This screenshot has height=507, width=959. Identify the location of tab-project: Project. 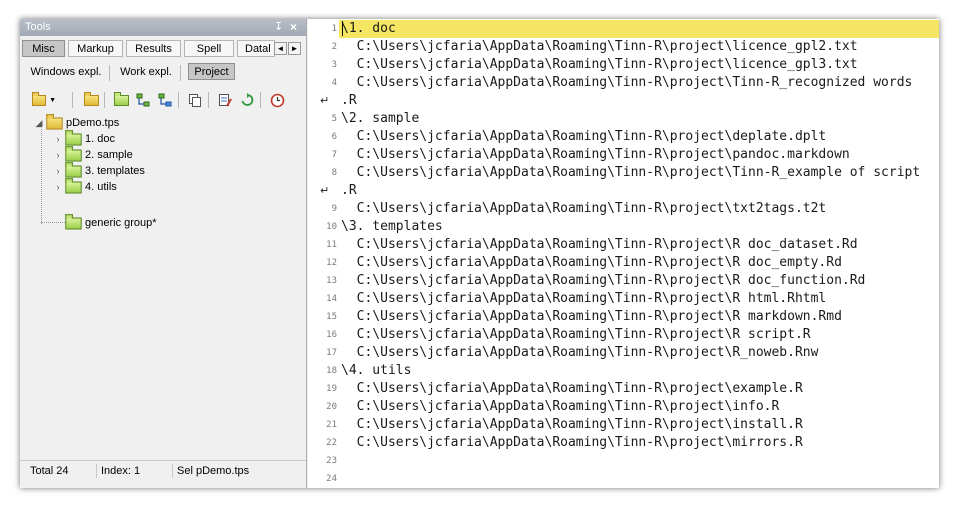
(211, 71).